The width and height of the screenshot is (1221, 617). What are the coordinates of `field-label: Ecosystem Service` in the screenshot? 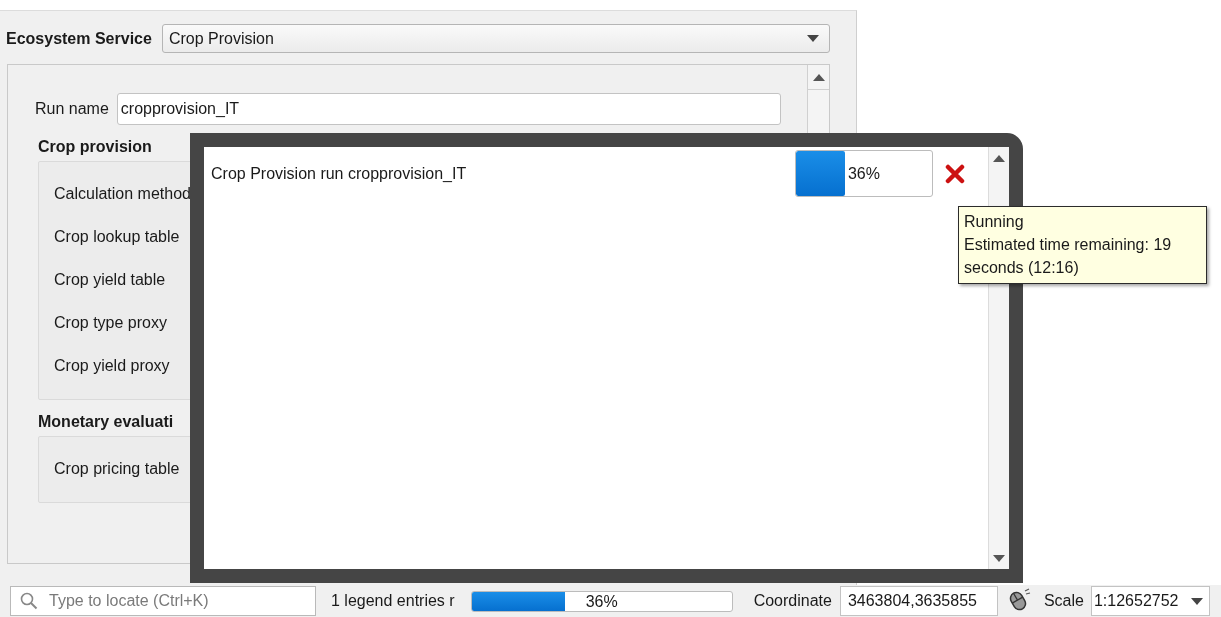 It's located at (79, 38).